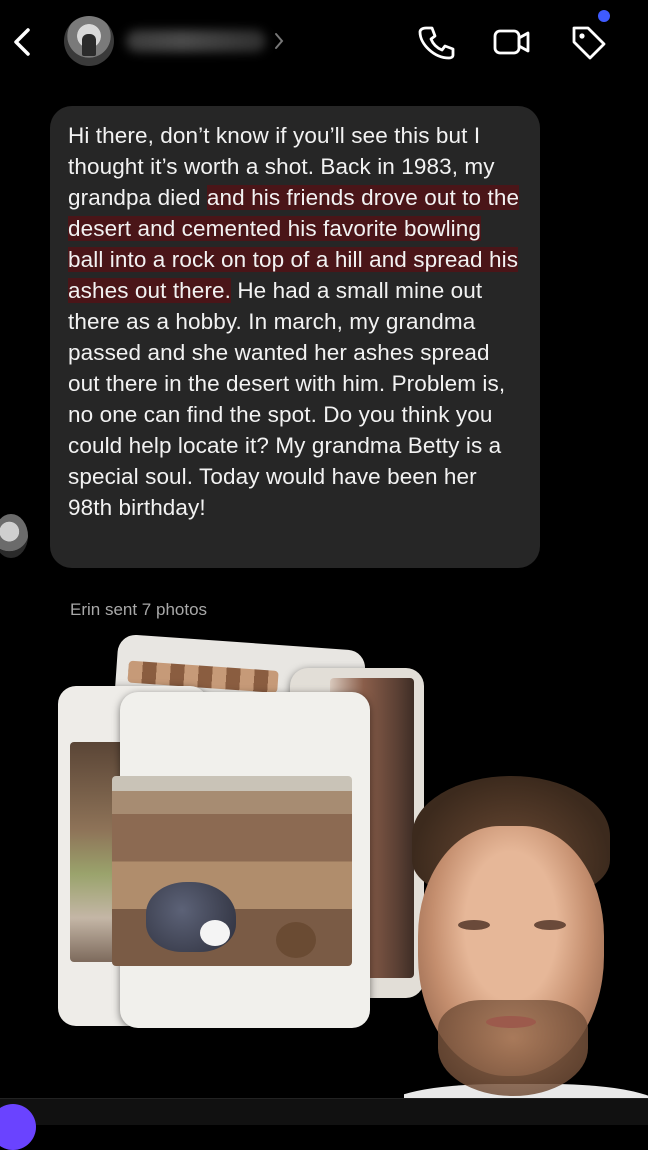 This screenshot has height=1150, width=648. What do you see at coordinates (324, 1111) in the screenshot?
I see `message-composer` at bounding box center [324, 1111].